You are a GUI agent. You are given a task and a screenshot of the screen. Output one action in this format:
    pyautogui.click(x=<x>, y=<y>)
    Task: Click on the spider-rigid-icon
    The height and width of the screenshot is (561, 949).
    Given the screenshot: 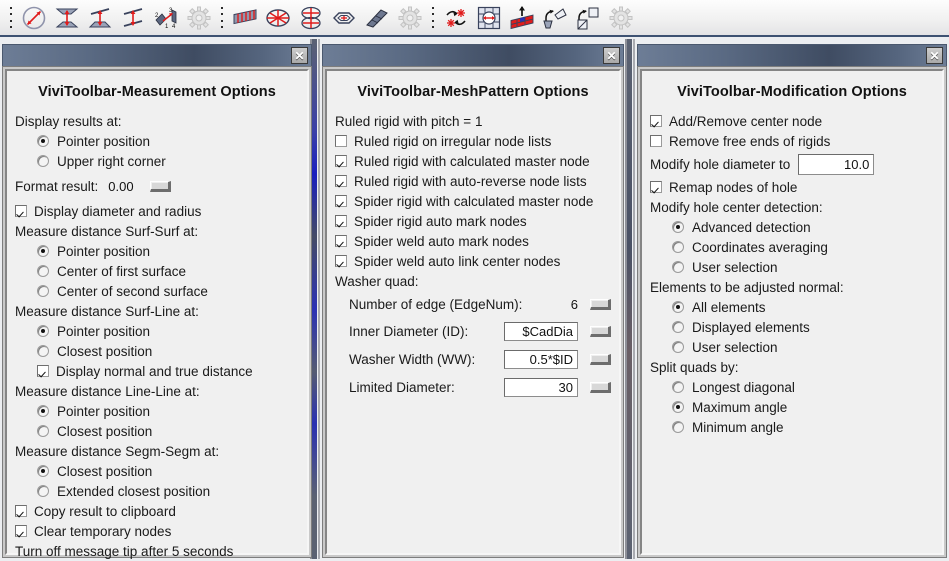 What is the action you would take?
    pyautogui.click(x=277, y=17)
    